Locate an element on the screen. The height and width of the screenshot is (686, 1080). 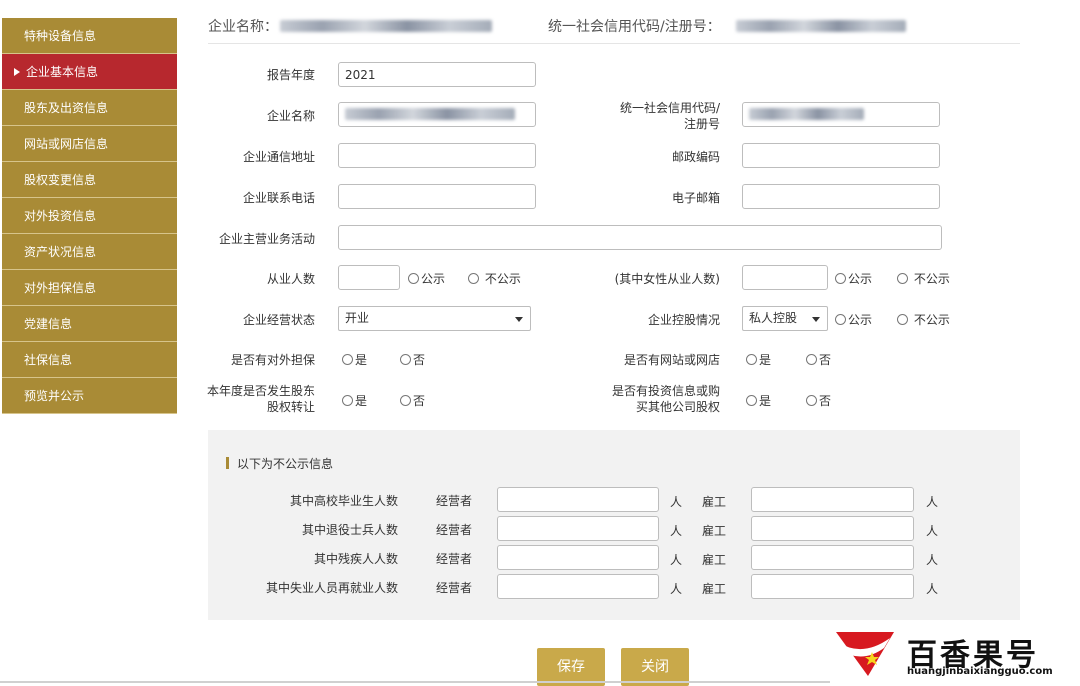
investment-no-radio: 否 is located at coordinates (818, 401).